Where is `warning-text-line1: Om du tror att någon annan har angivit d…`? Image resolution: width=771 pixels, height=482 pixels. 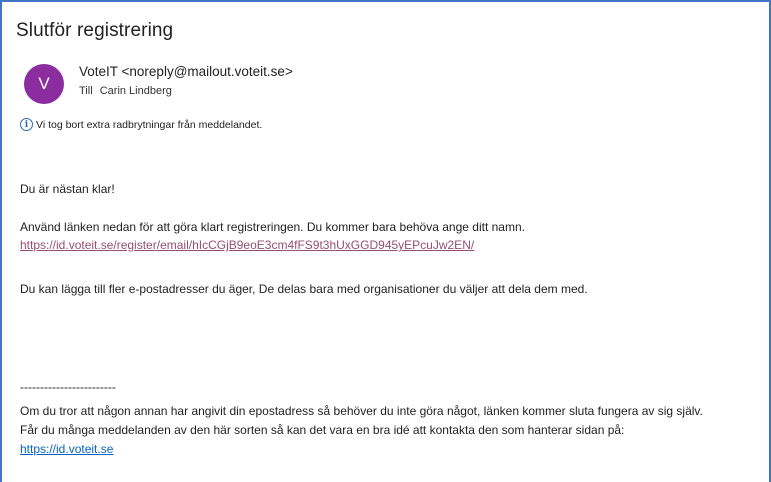
warning-text-line1: Om du tror att någon annan har angivit d… is located at coordinates (361, 411).